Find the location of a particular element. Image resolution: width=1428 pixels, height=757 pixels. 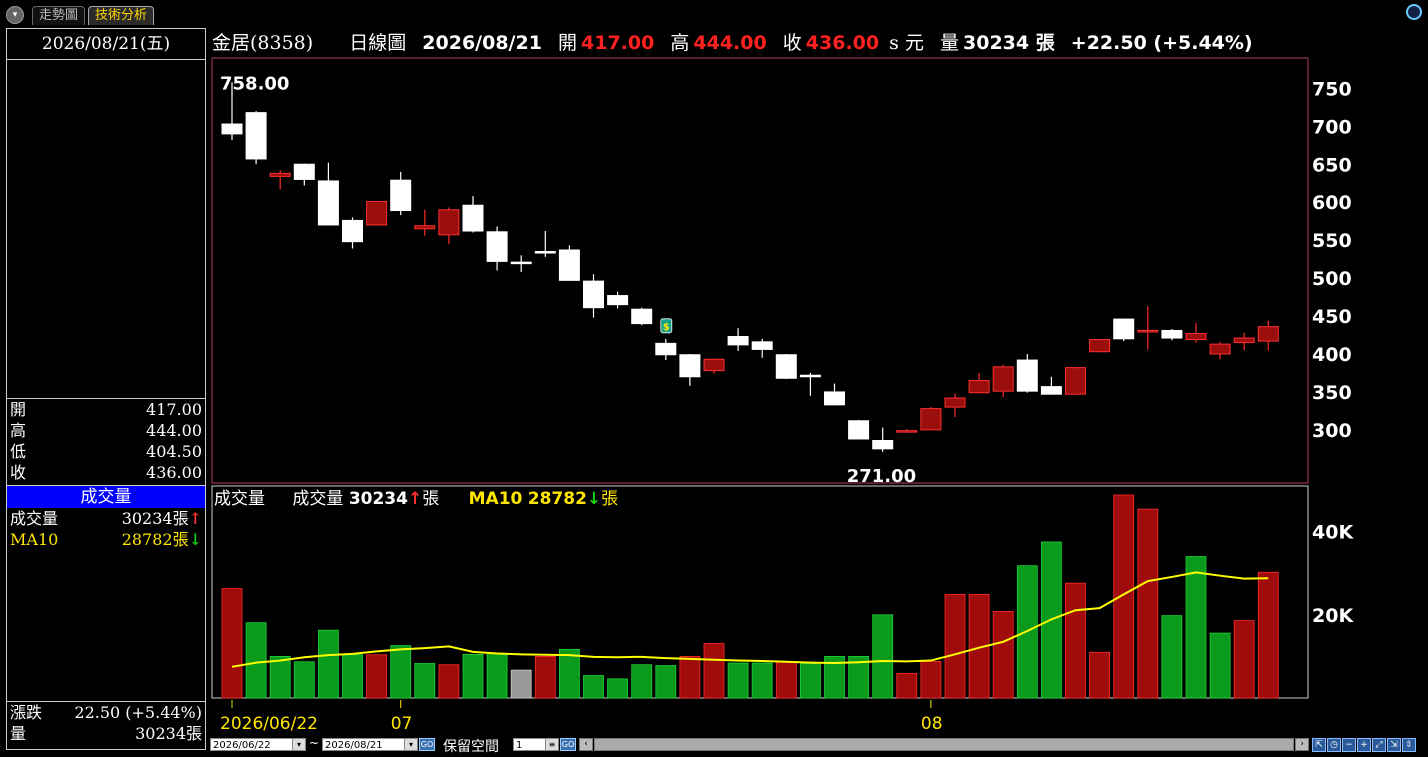

scroll-right-icon: › is located at coordinates (1302, 744).